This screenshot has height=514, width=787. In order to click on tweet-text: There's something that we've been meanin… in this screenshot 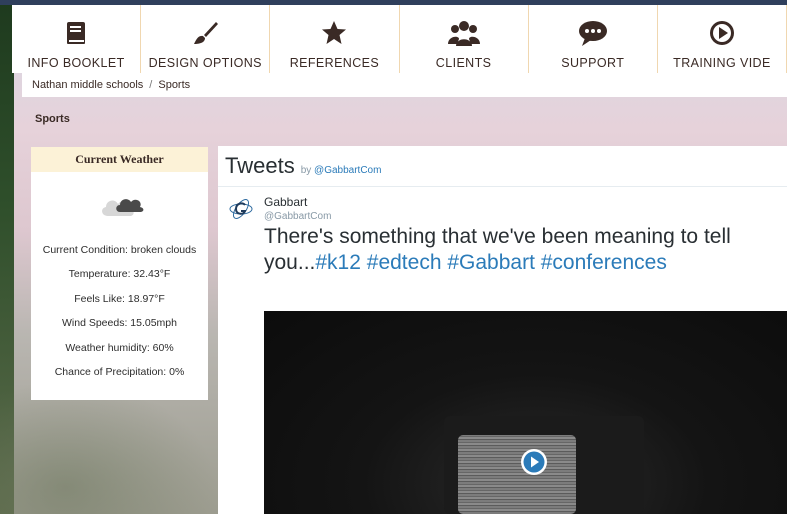, I will do `click(519, 250)`.